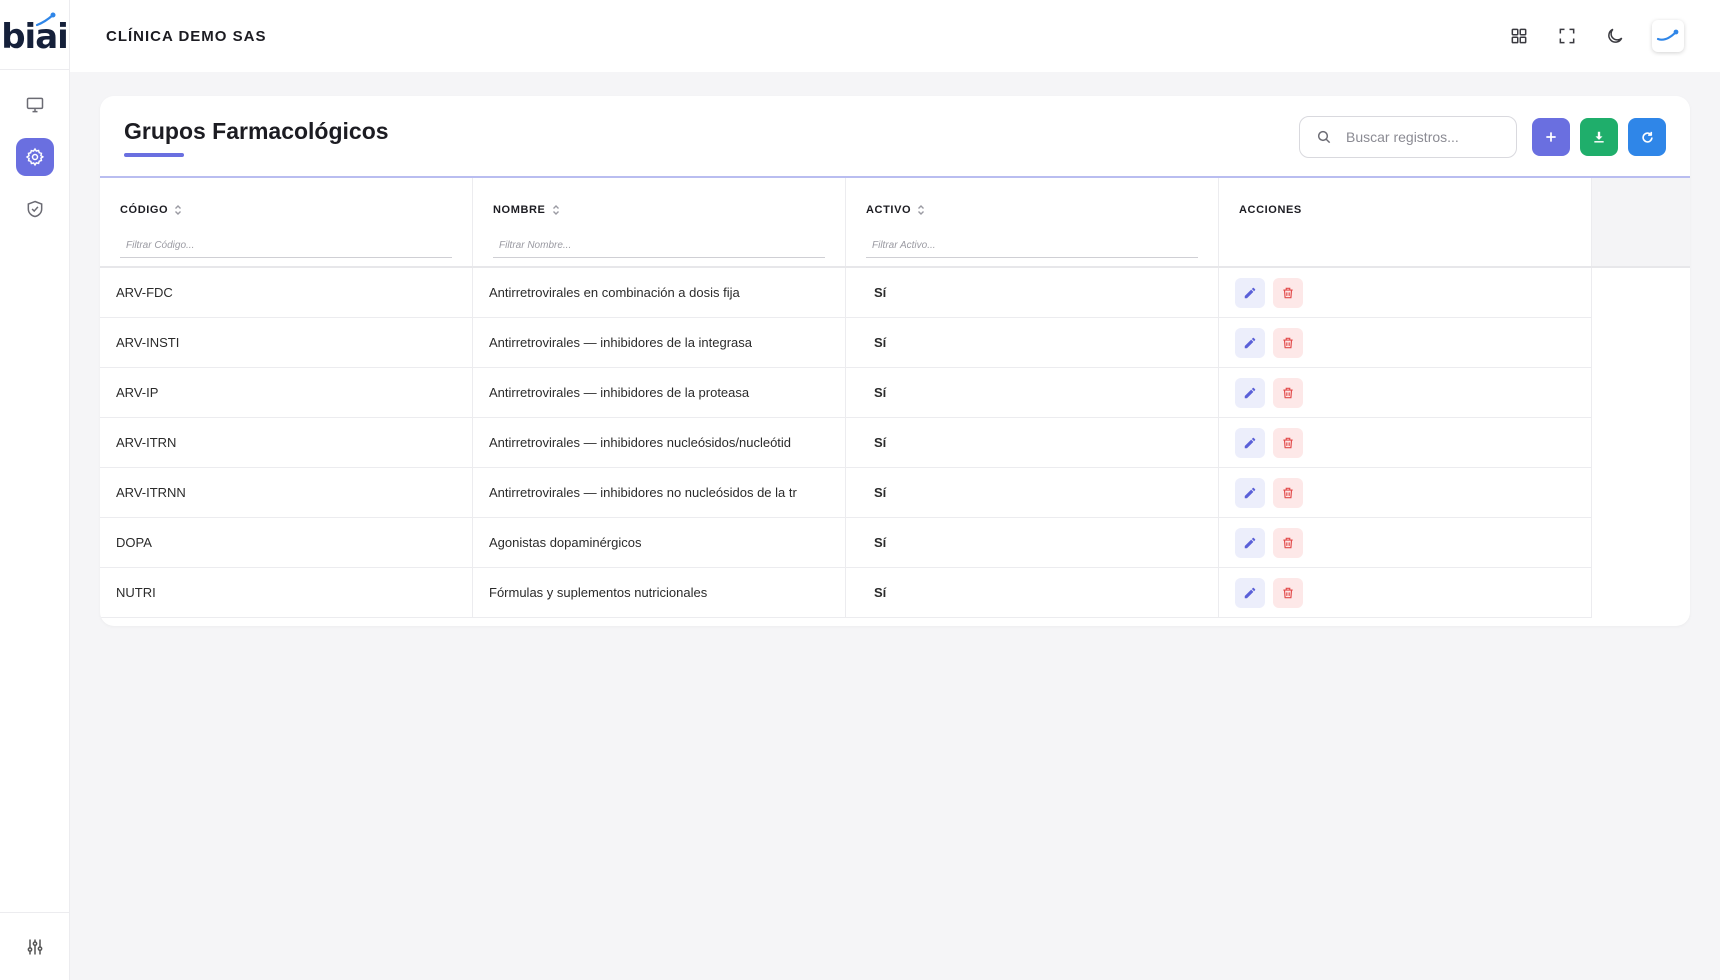 Image resolution: width=1720 pixels, height=980 pixels. What do you see at coordinates (286, 392) in the screenshot?
I see `cell-codigo: ARV-IP` at bounding box center [286, 392].